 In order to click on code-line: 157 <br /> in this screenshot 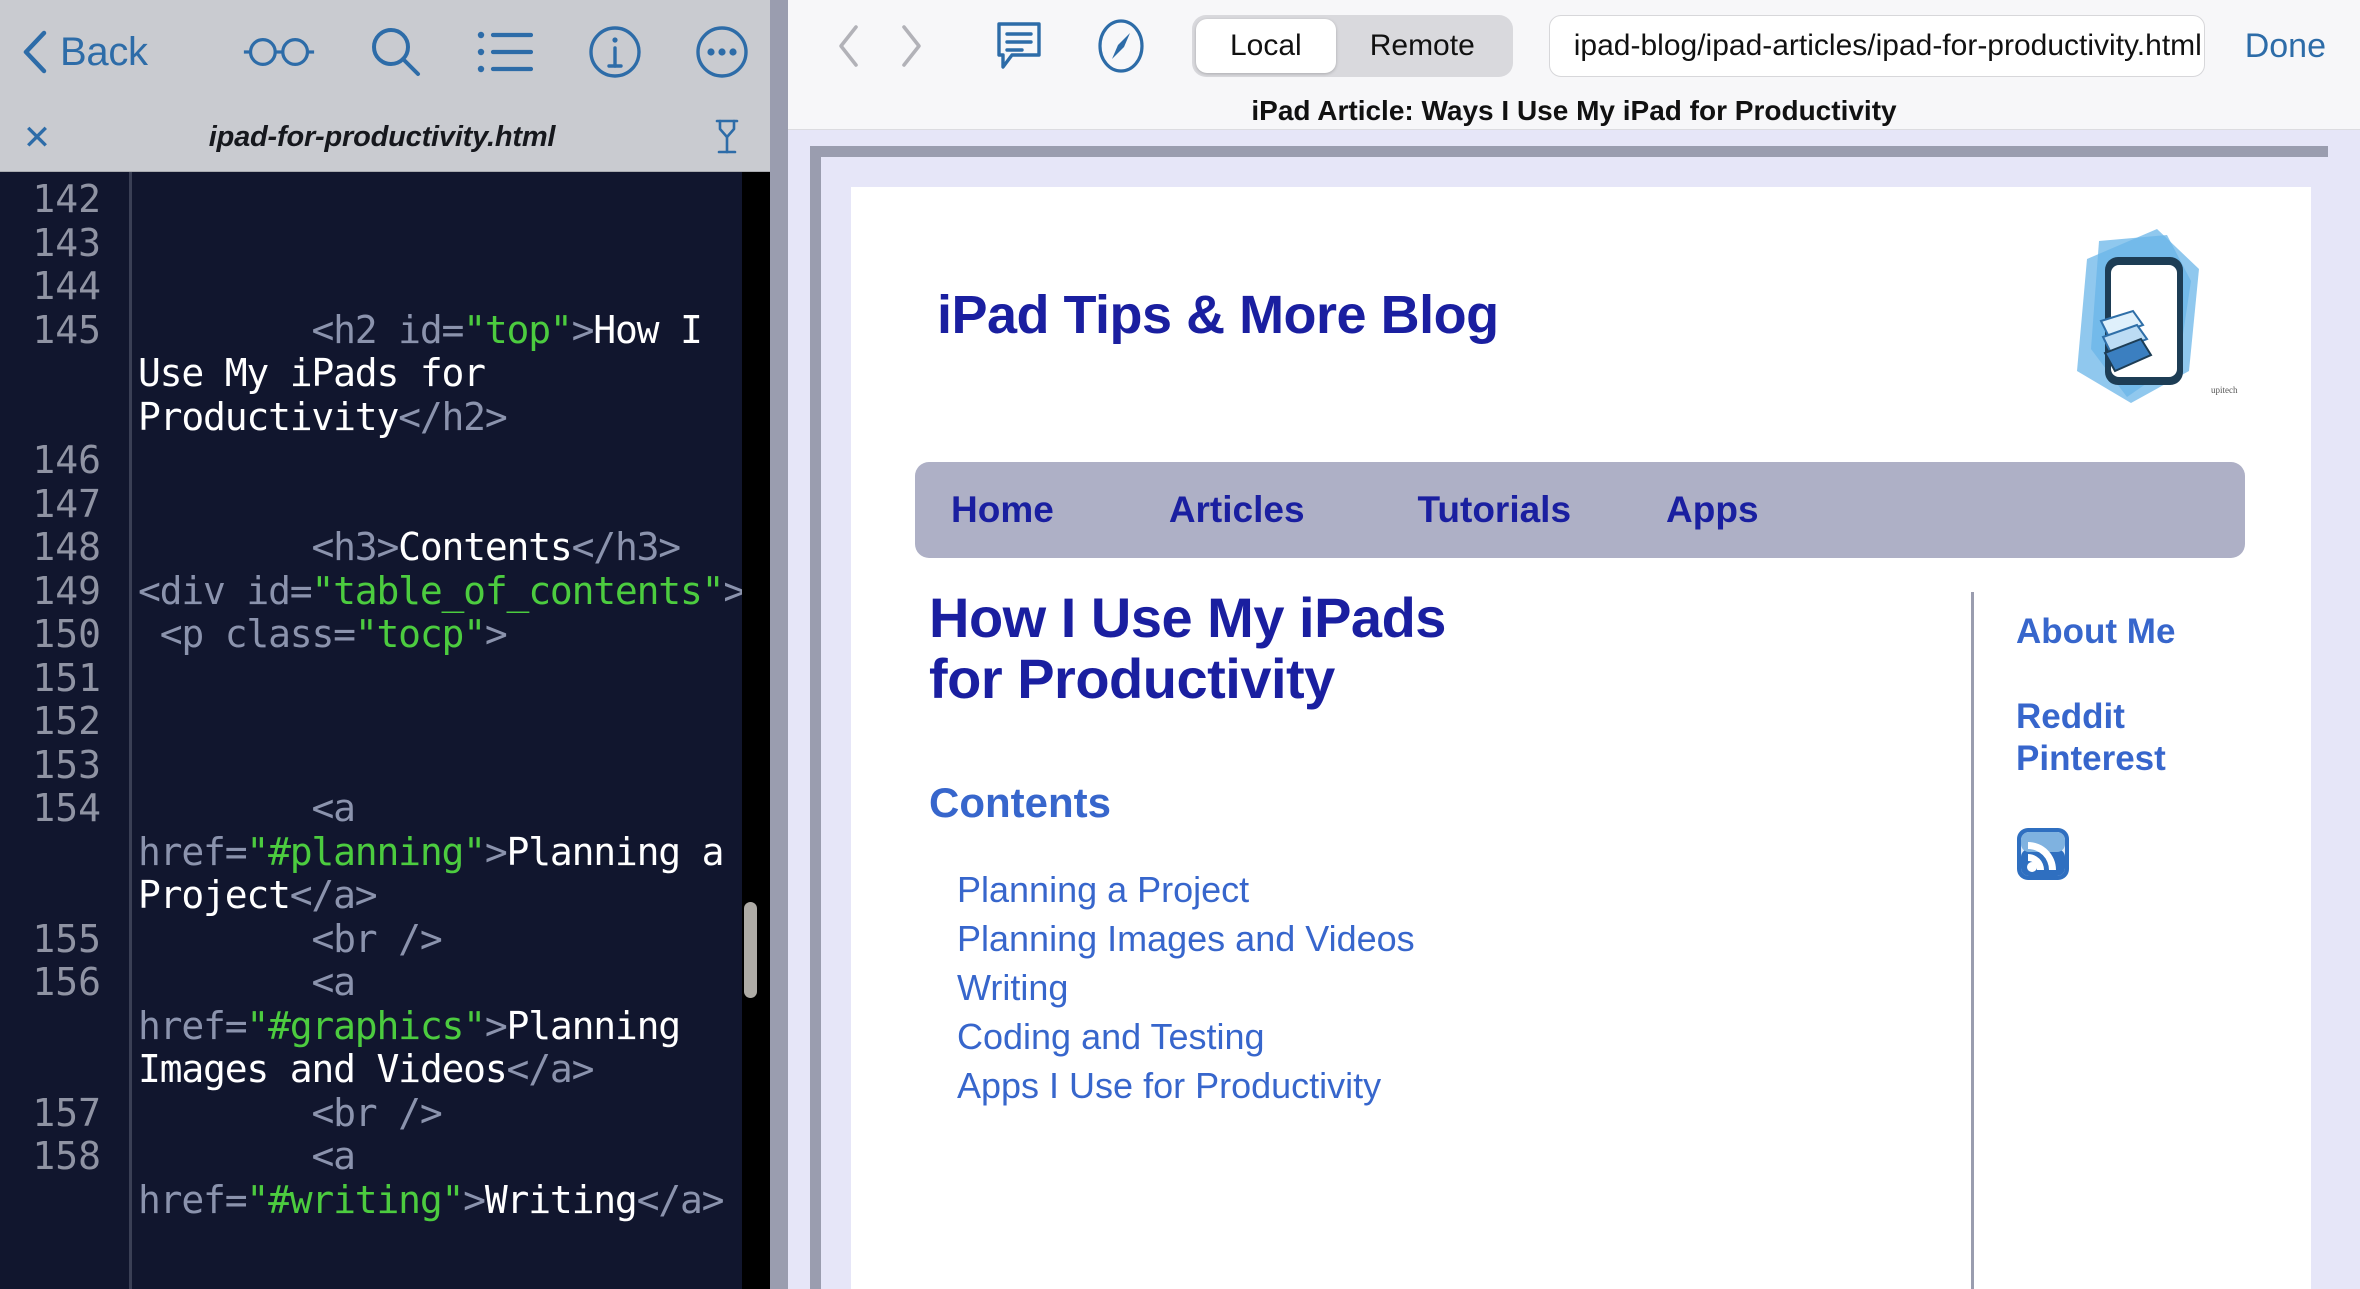, I will do `click(385, 1113)`.